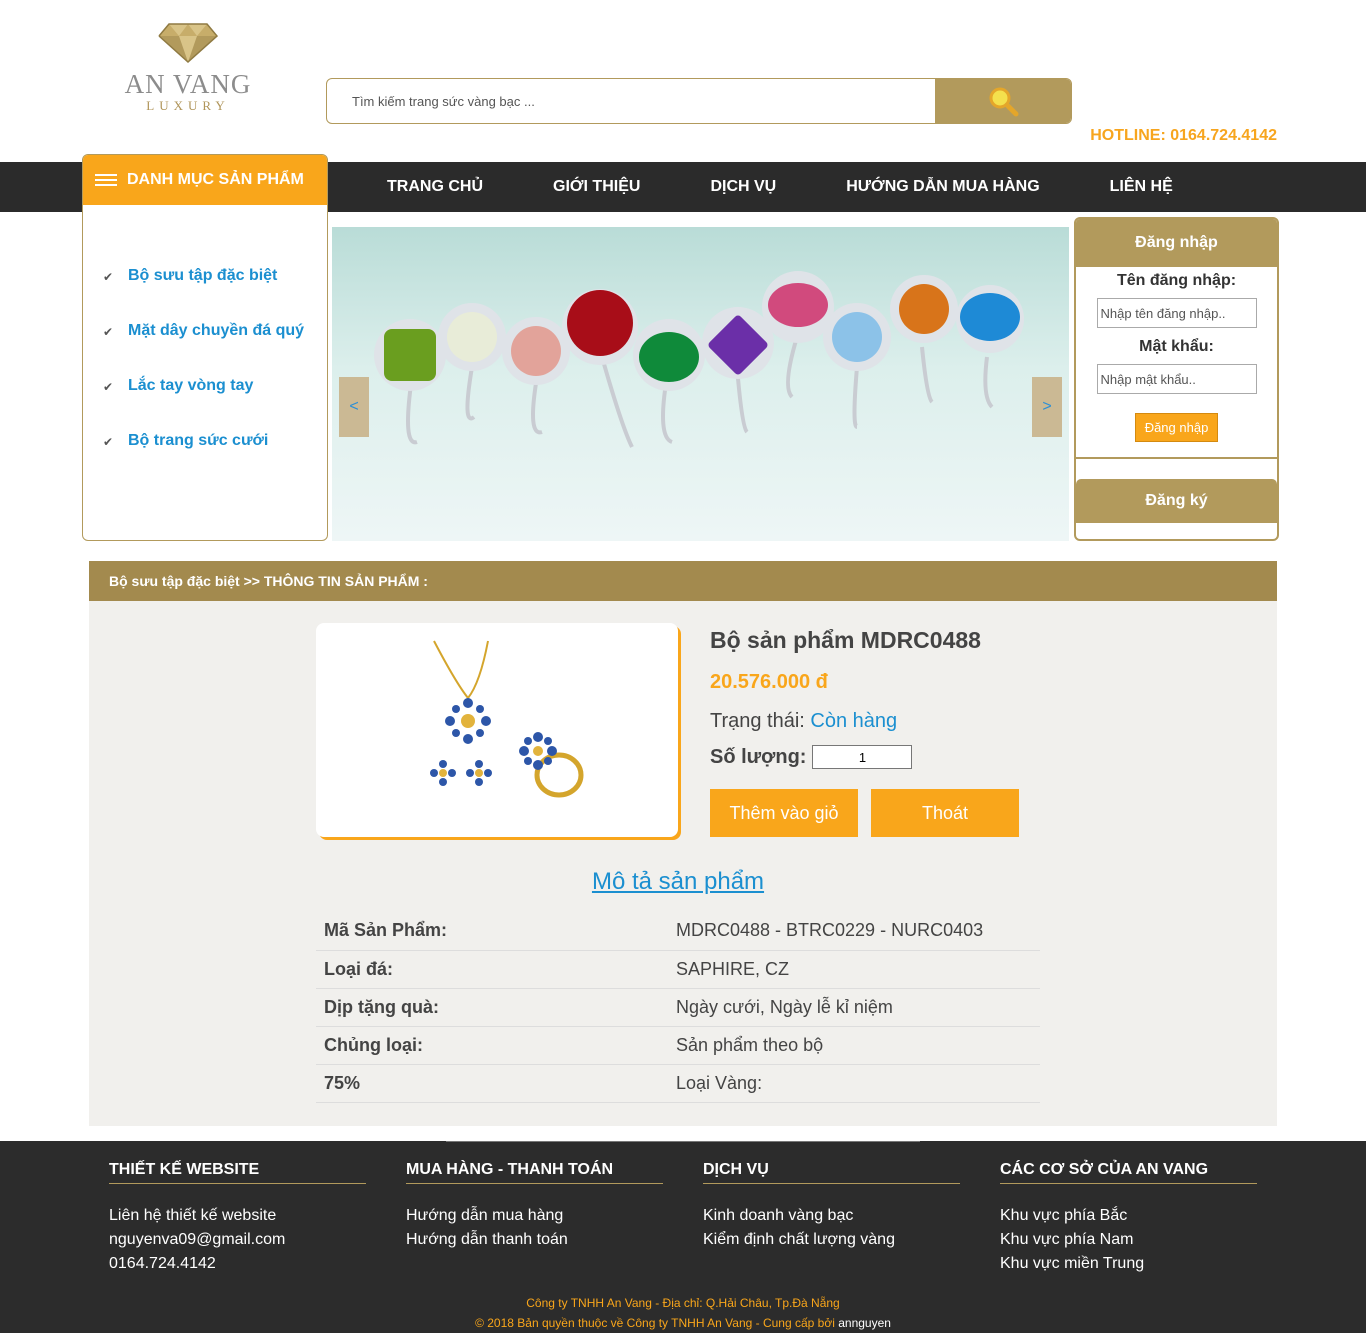  I want to click on logo: AN VANG LUXURY, so click(188, 75).